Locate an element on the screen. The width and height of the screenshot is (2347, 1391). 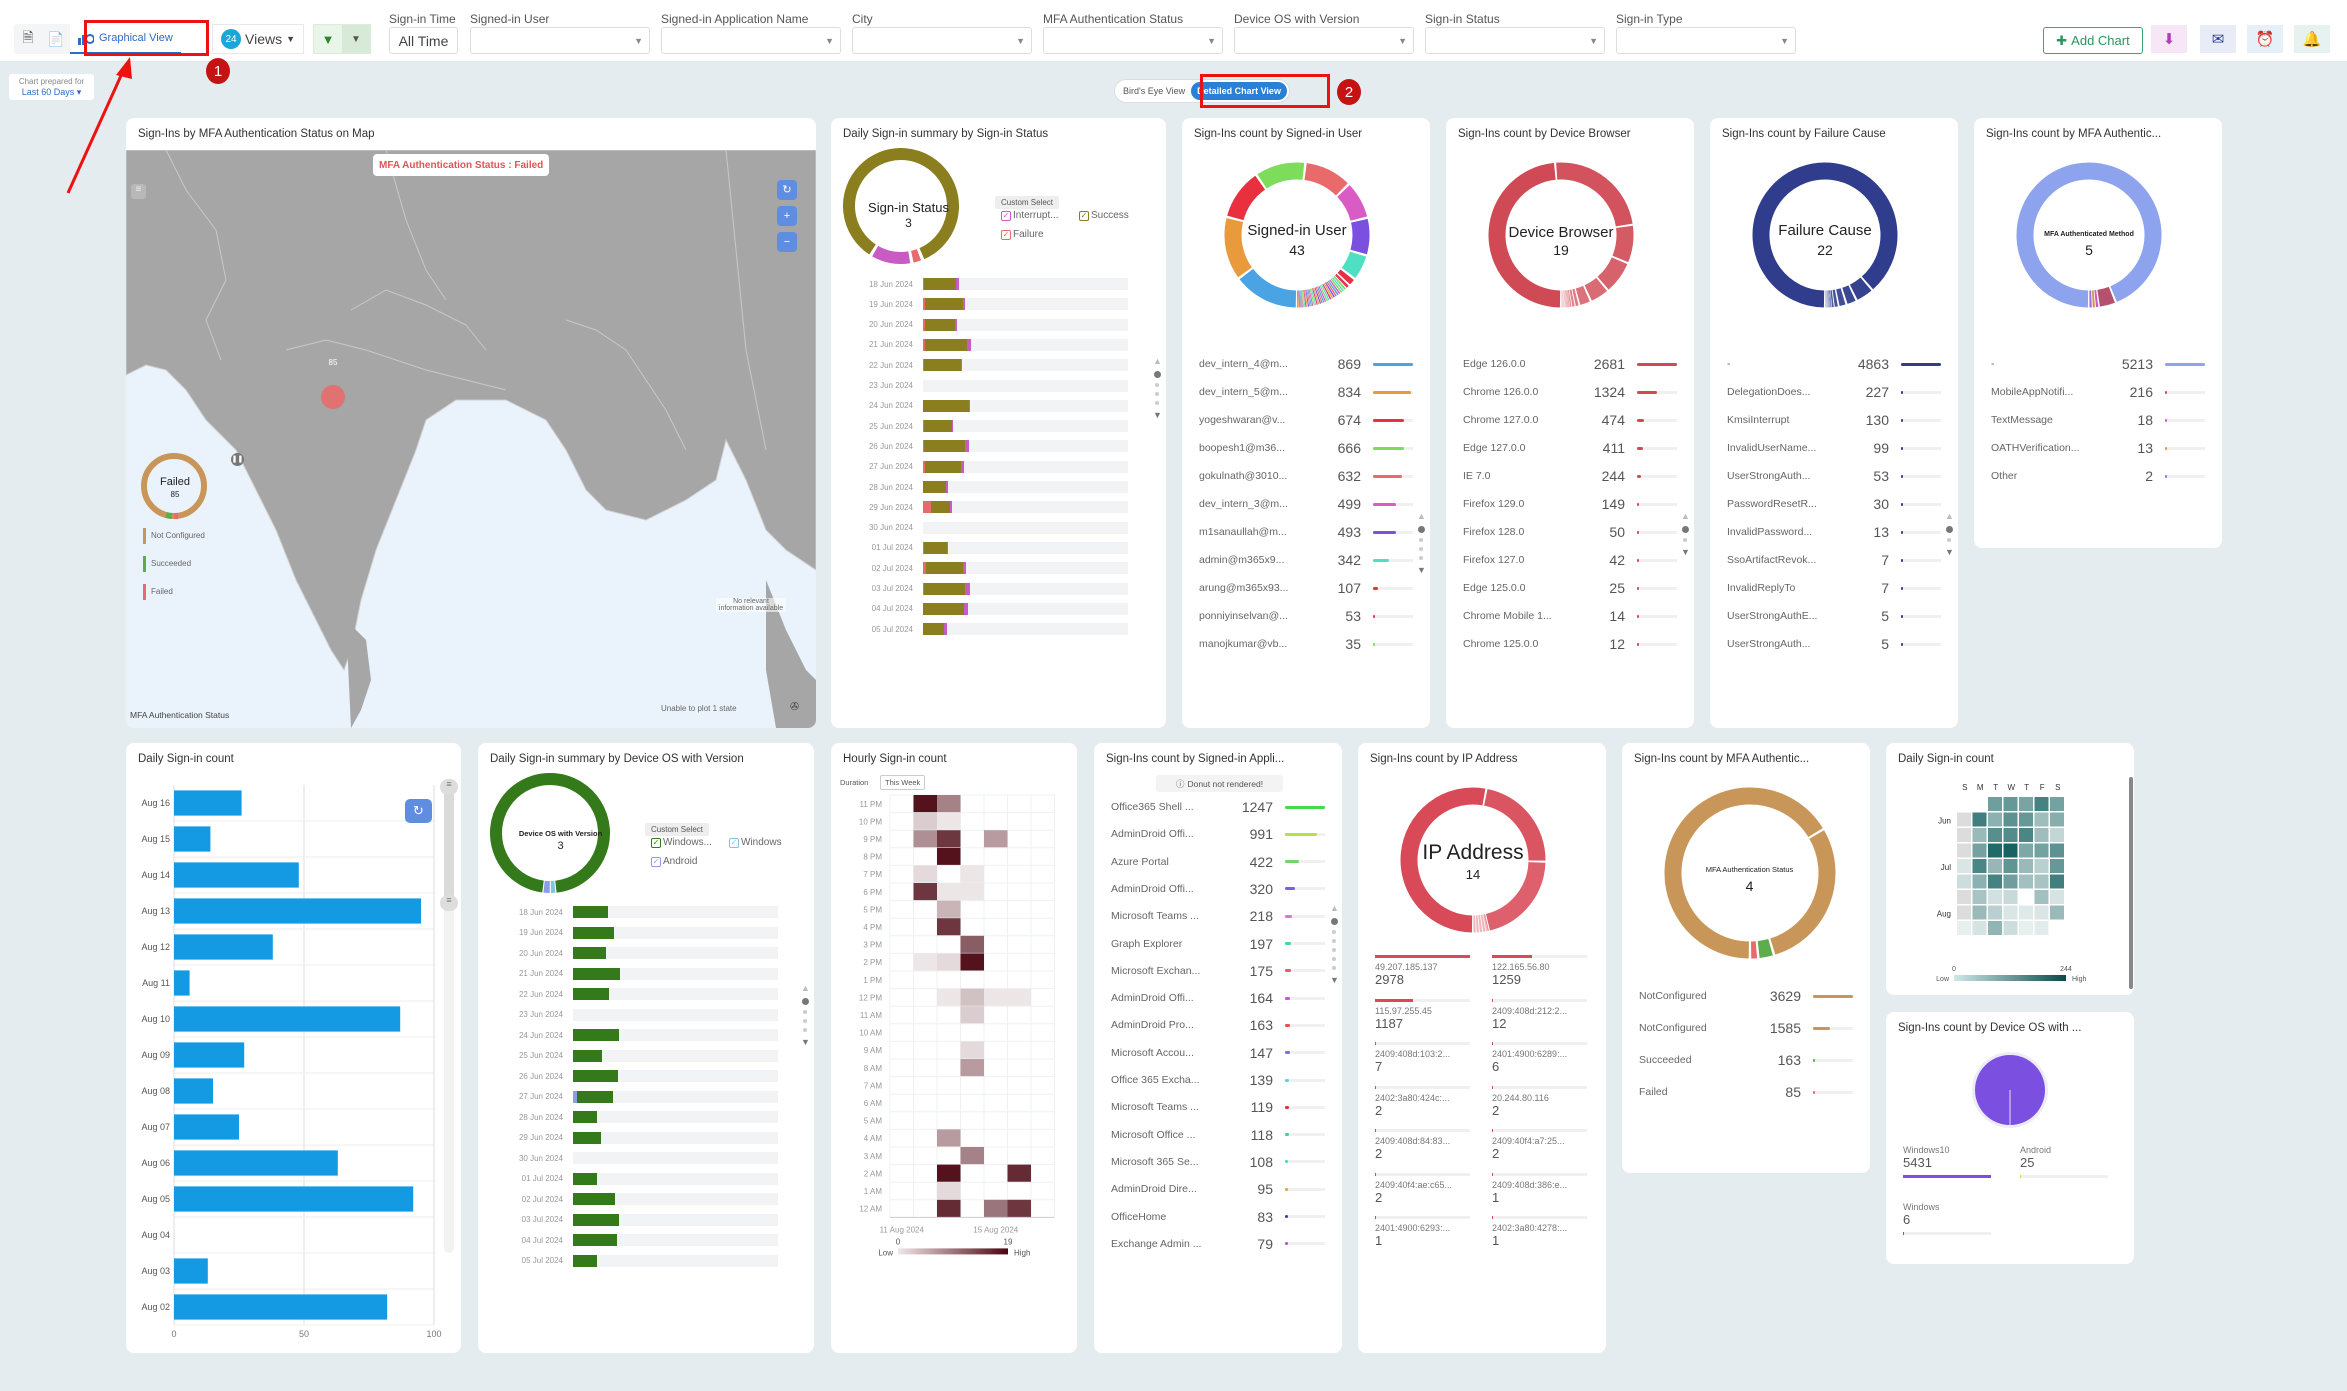
list-item: 20.244.80.116 2 is located at coordinates (1539, 1101).